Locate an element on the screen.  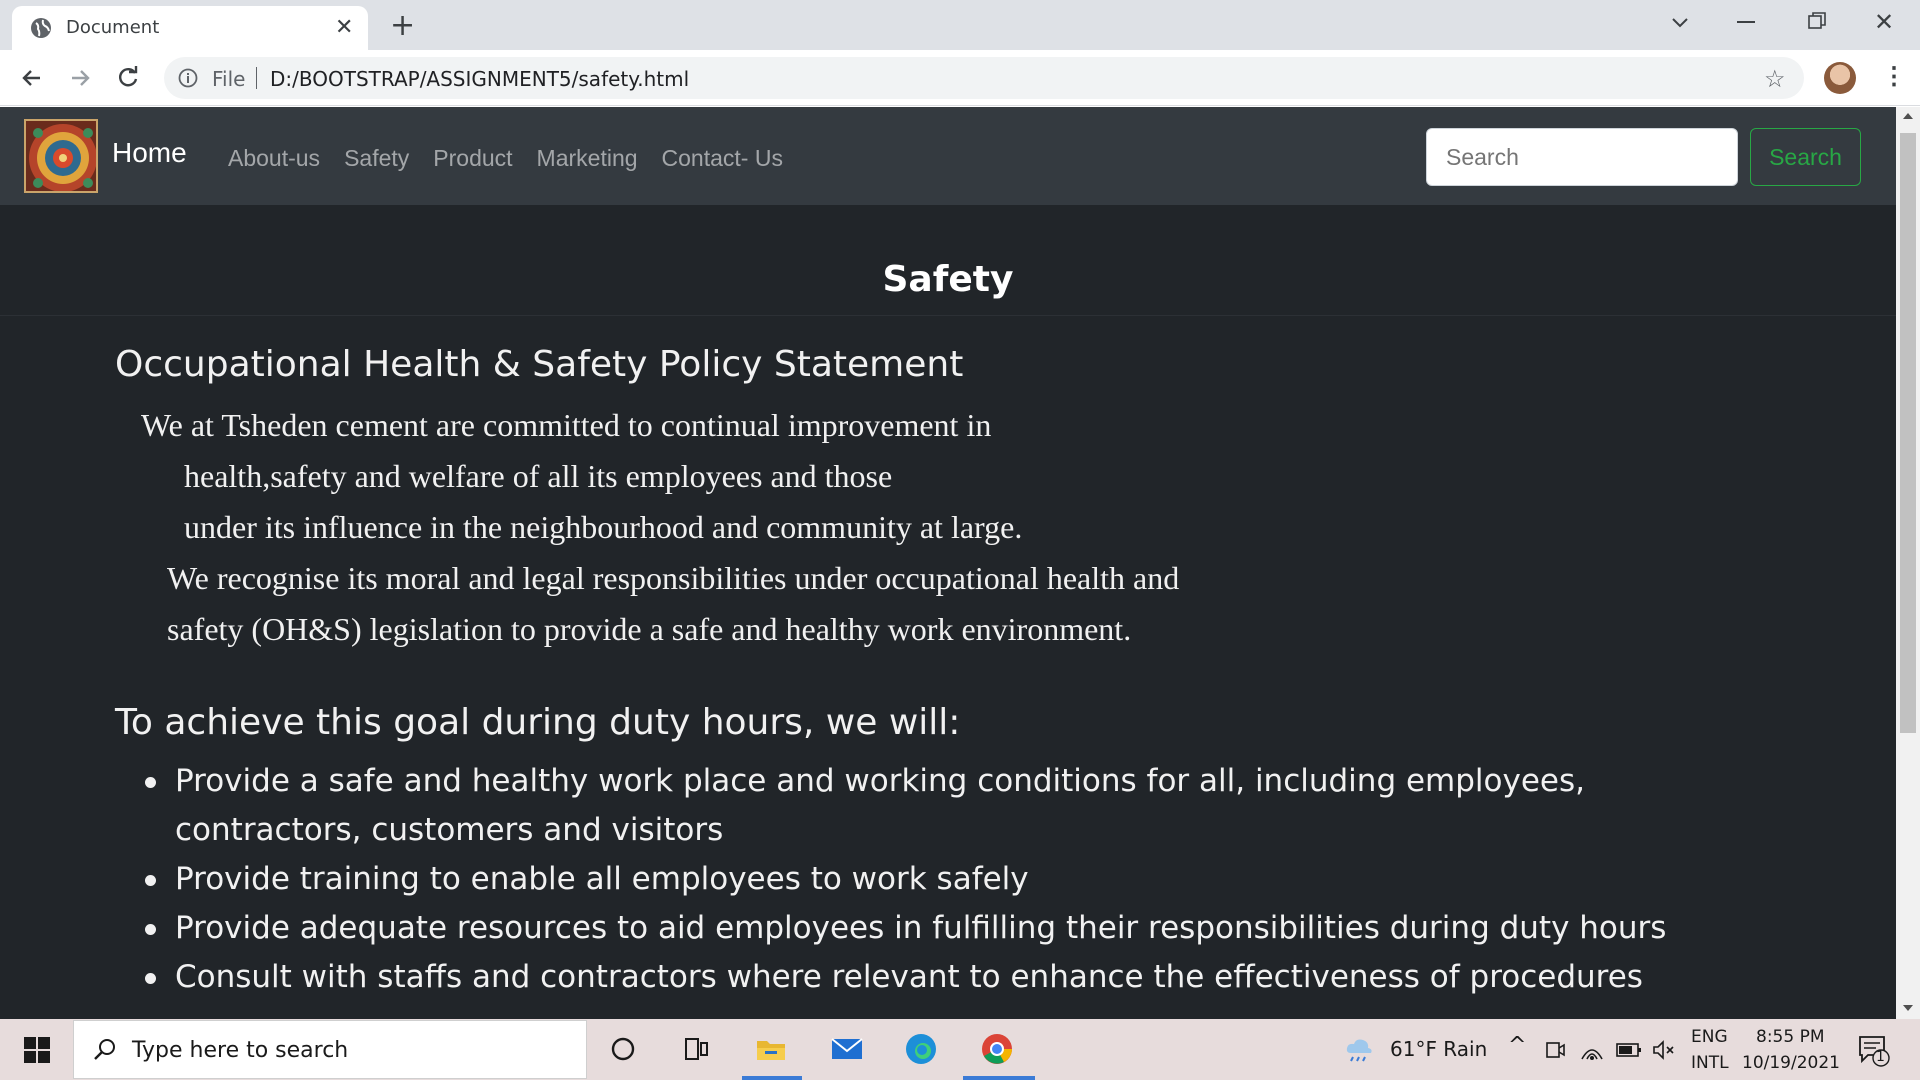
cortana-icon is located at coordinates (623, 1049).